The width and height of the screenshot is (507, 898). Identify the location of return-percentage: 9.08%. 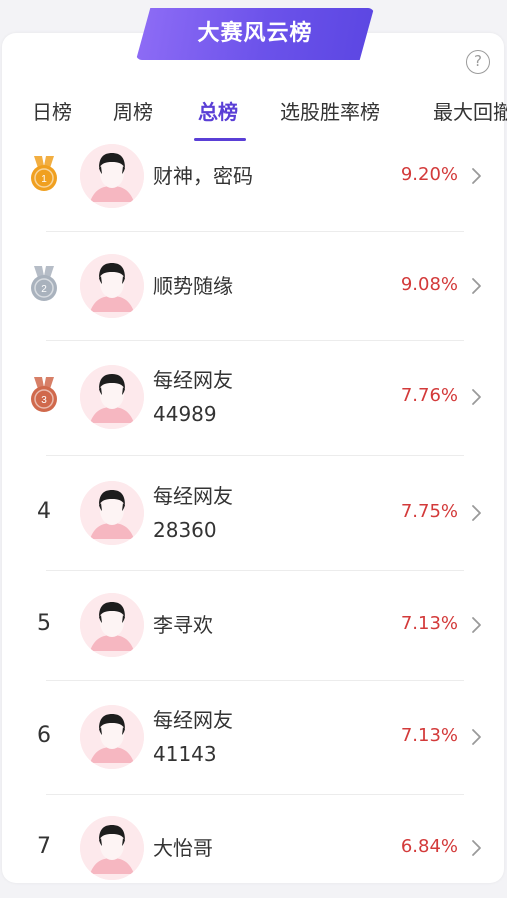
(429, 284).